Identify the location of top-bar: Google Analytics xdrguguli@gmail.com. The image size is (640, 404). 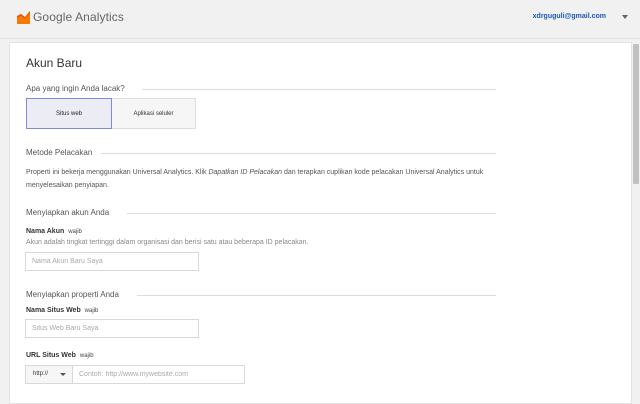
(320, 19).